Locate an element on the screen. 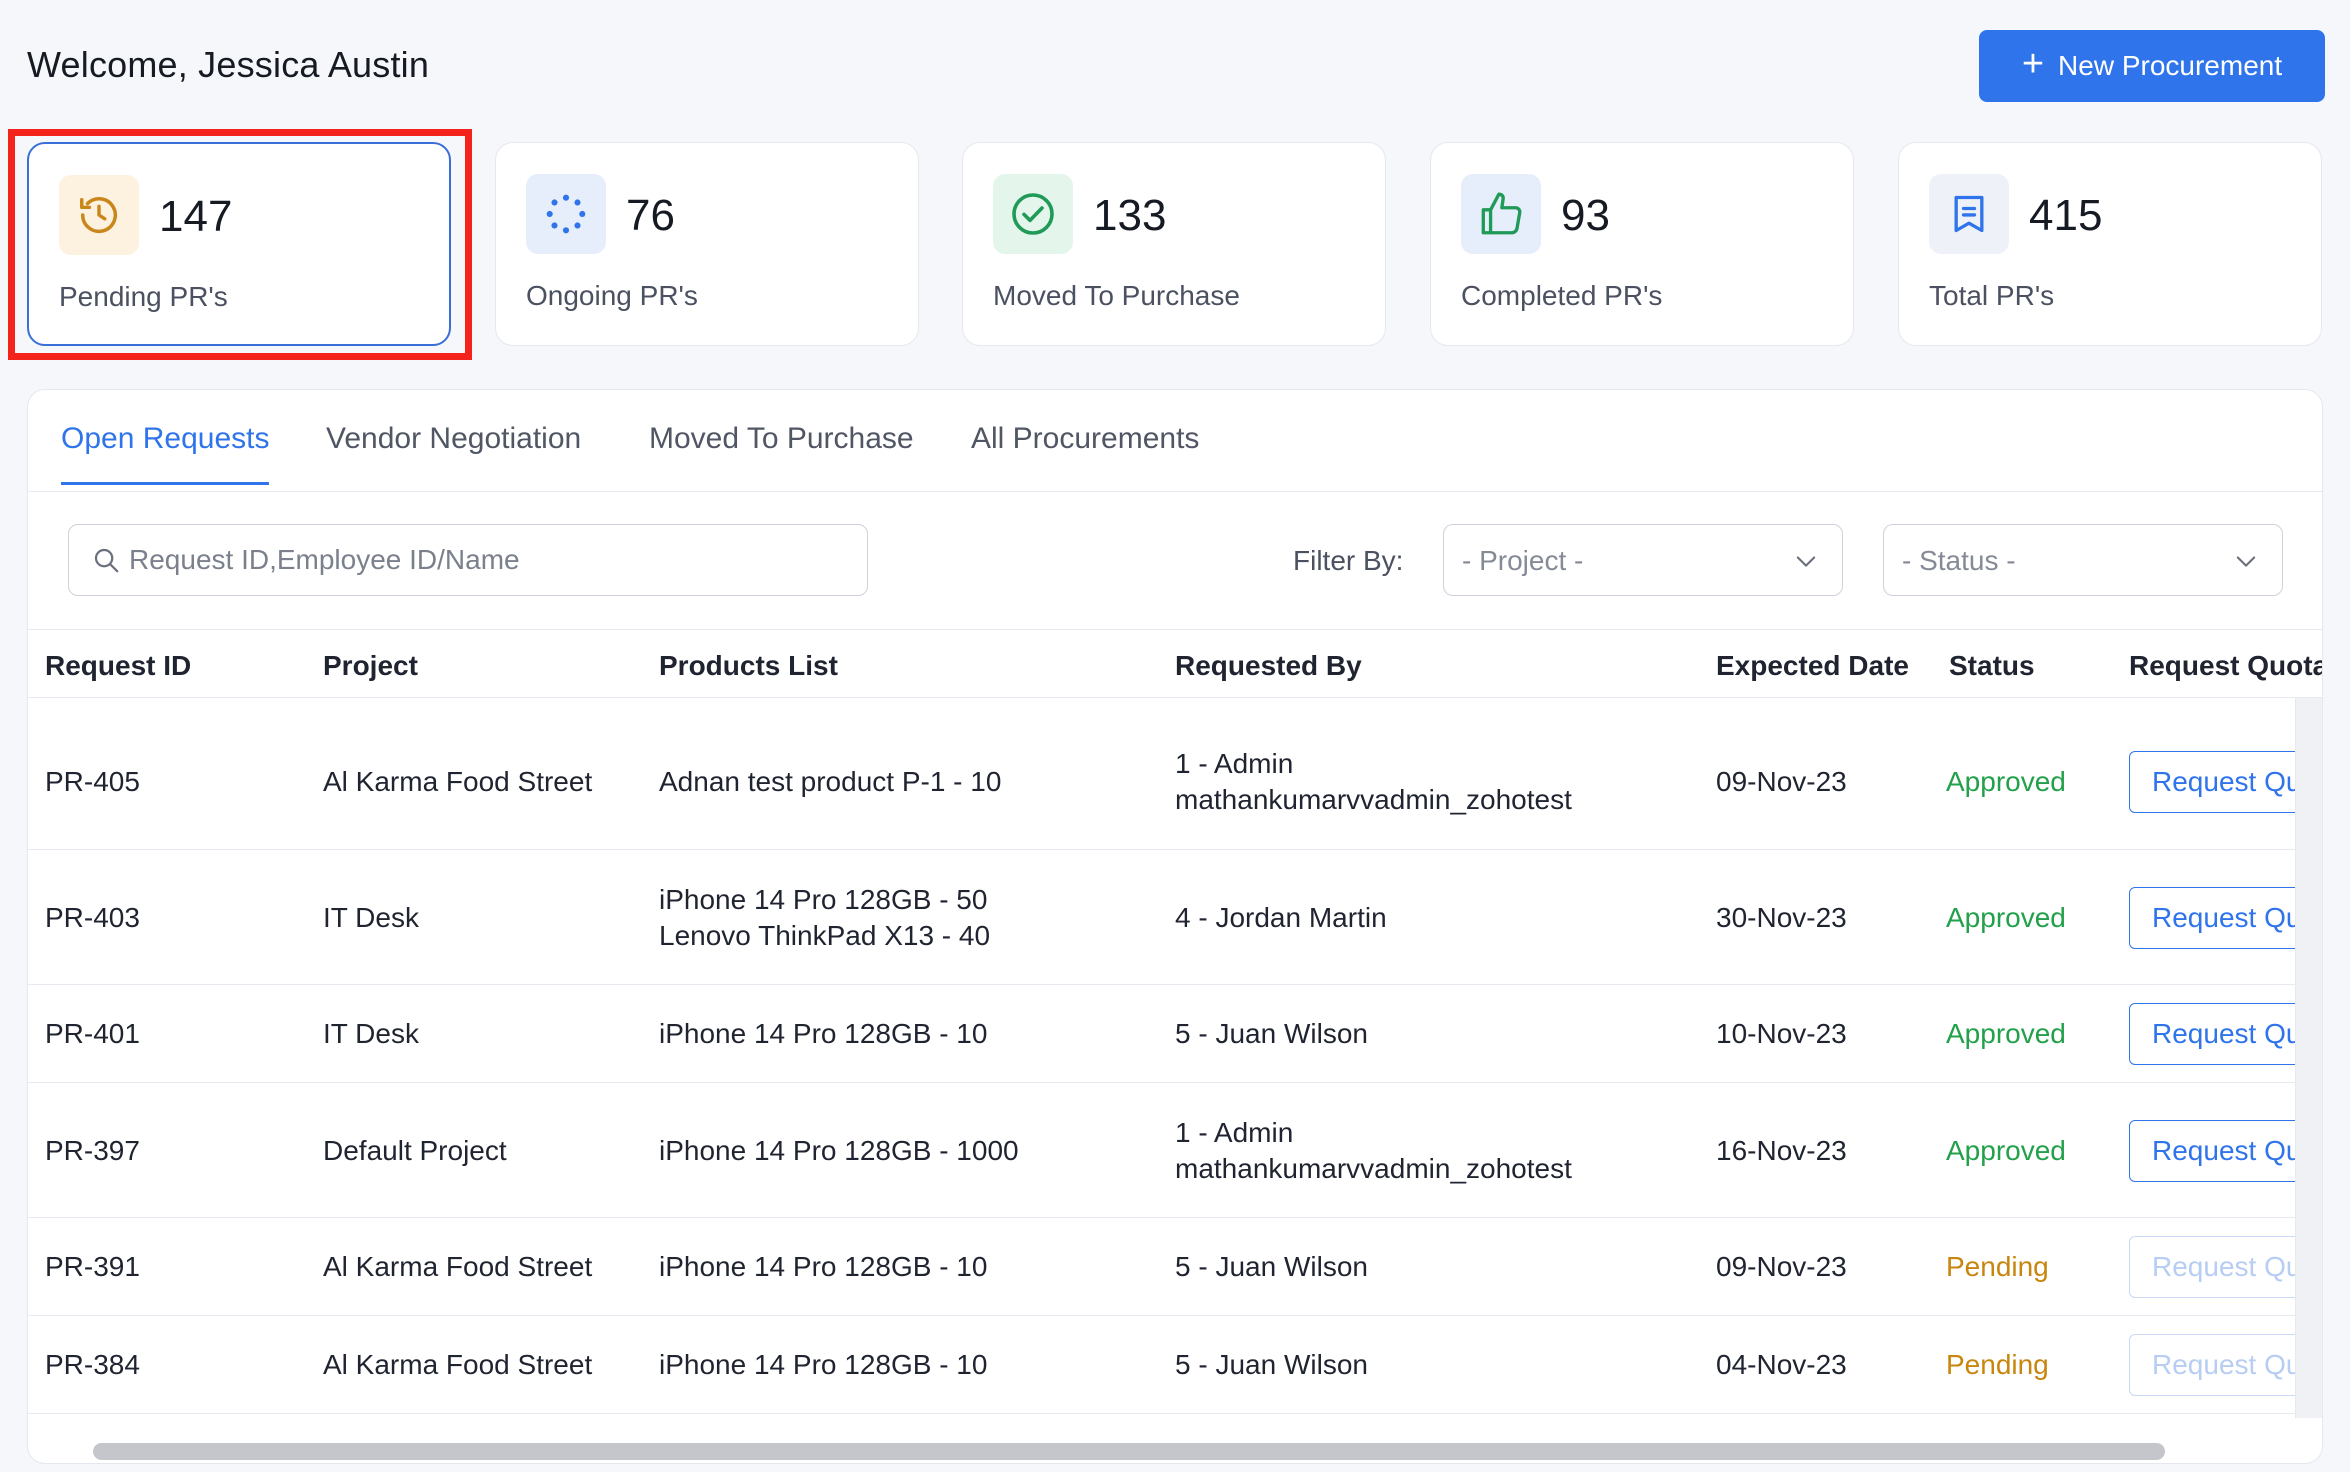 This screenshot has height=1472, width=2350. search-icon is located at coordinates (106, 560).